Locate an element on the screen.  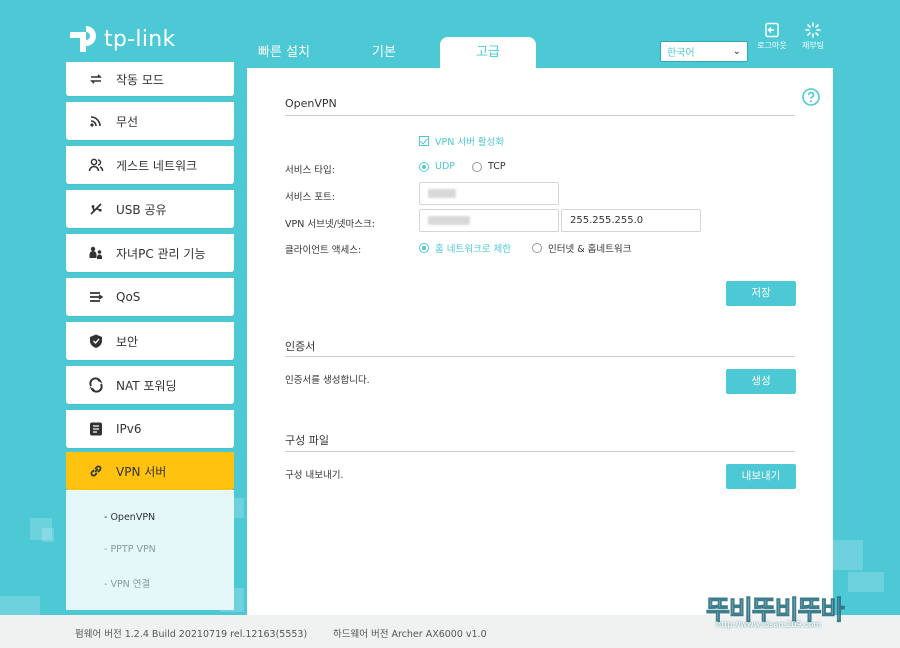
service-type-label: 서비스 타입: is located at coordinates (310, 170).